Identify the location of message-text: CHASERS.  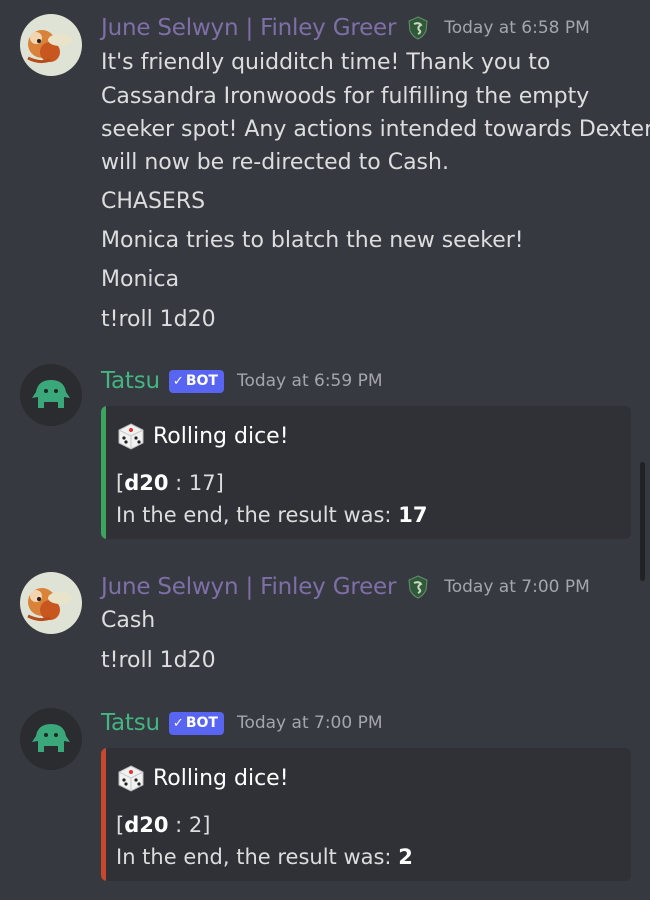
(153, 201).